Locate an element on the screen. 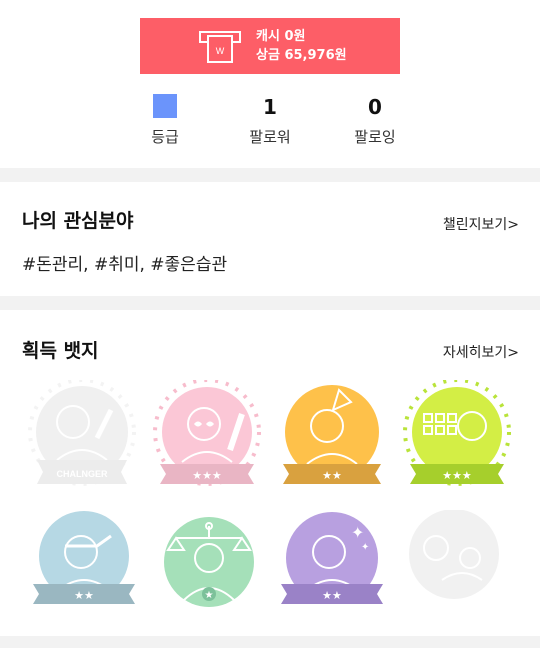 The image size is (540, 648). following-stat: 0 팔로잉 is located at coordinates (375, 119).